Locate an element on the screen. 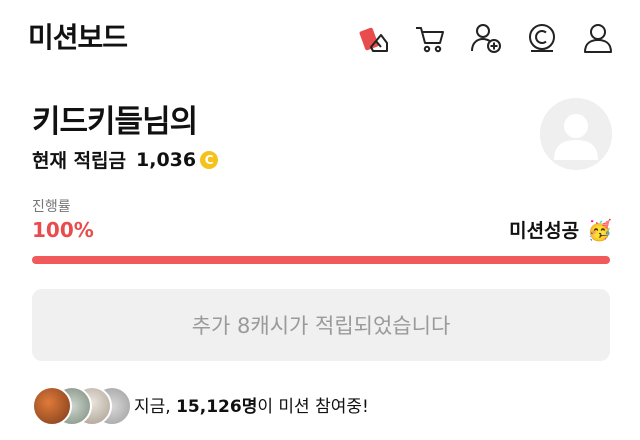 This screenshot has width=640, height=440. avatar is located at coordinates (576, 134).